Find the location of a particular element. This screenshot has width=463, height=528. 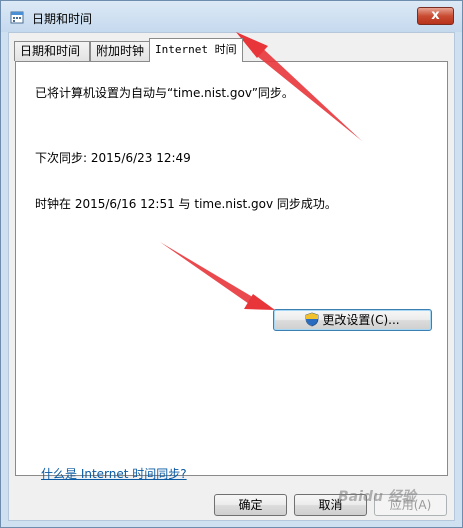

ok-button: 确定 is located at coordinates (250, 505).